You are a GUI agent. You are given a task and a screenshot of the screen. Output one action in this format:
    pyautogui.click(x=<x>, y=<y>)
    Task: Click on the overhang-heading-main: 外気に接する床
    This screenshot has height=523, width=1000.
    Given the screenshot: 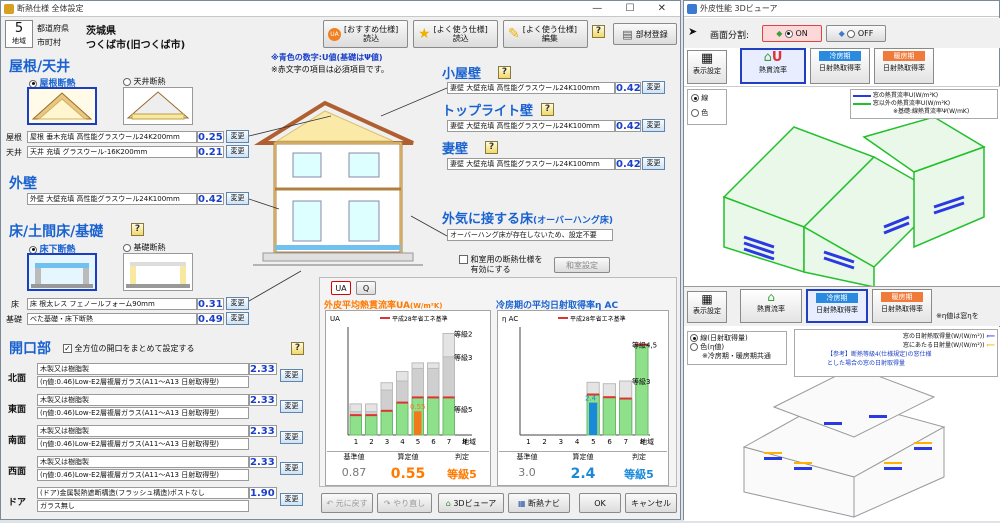 What is the action you would take?
    pyautogui.click(x=488, y=219)
    